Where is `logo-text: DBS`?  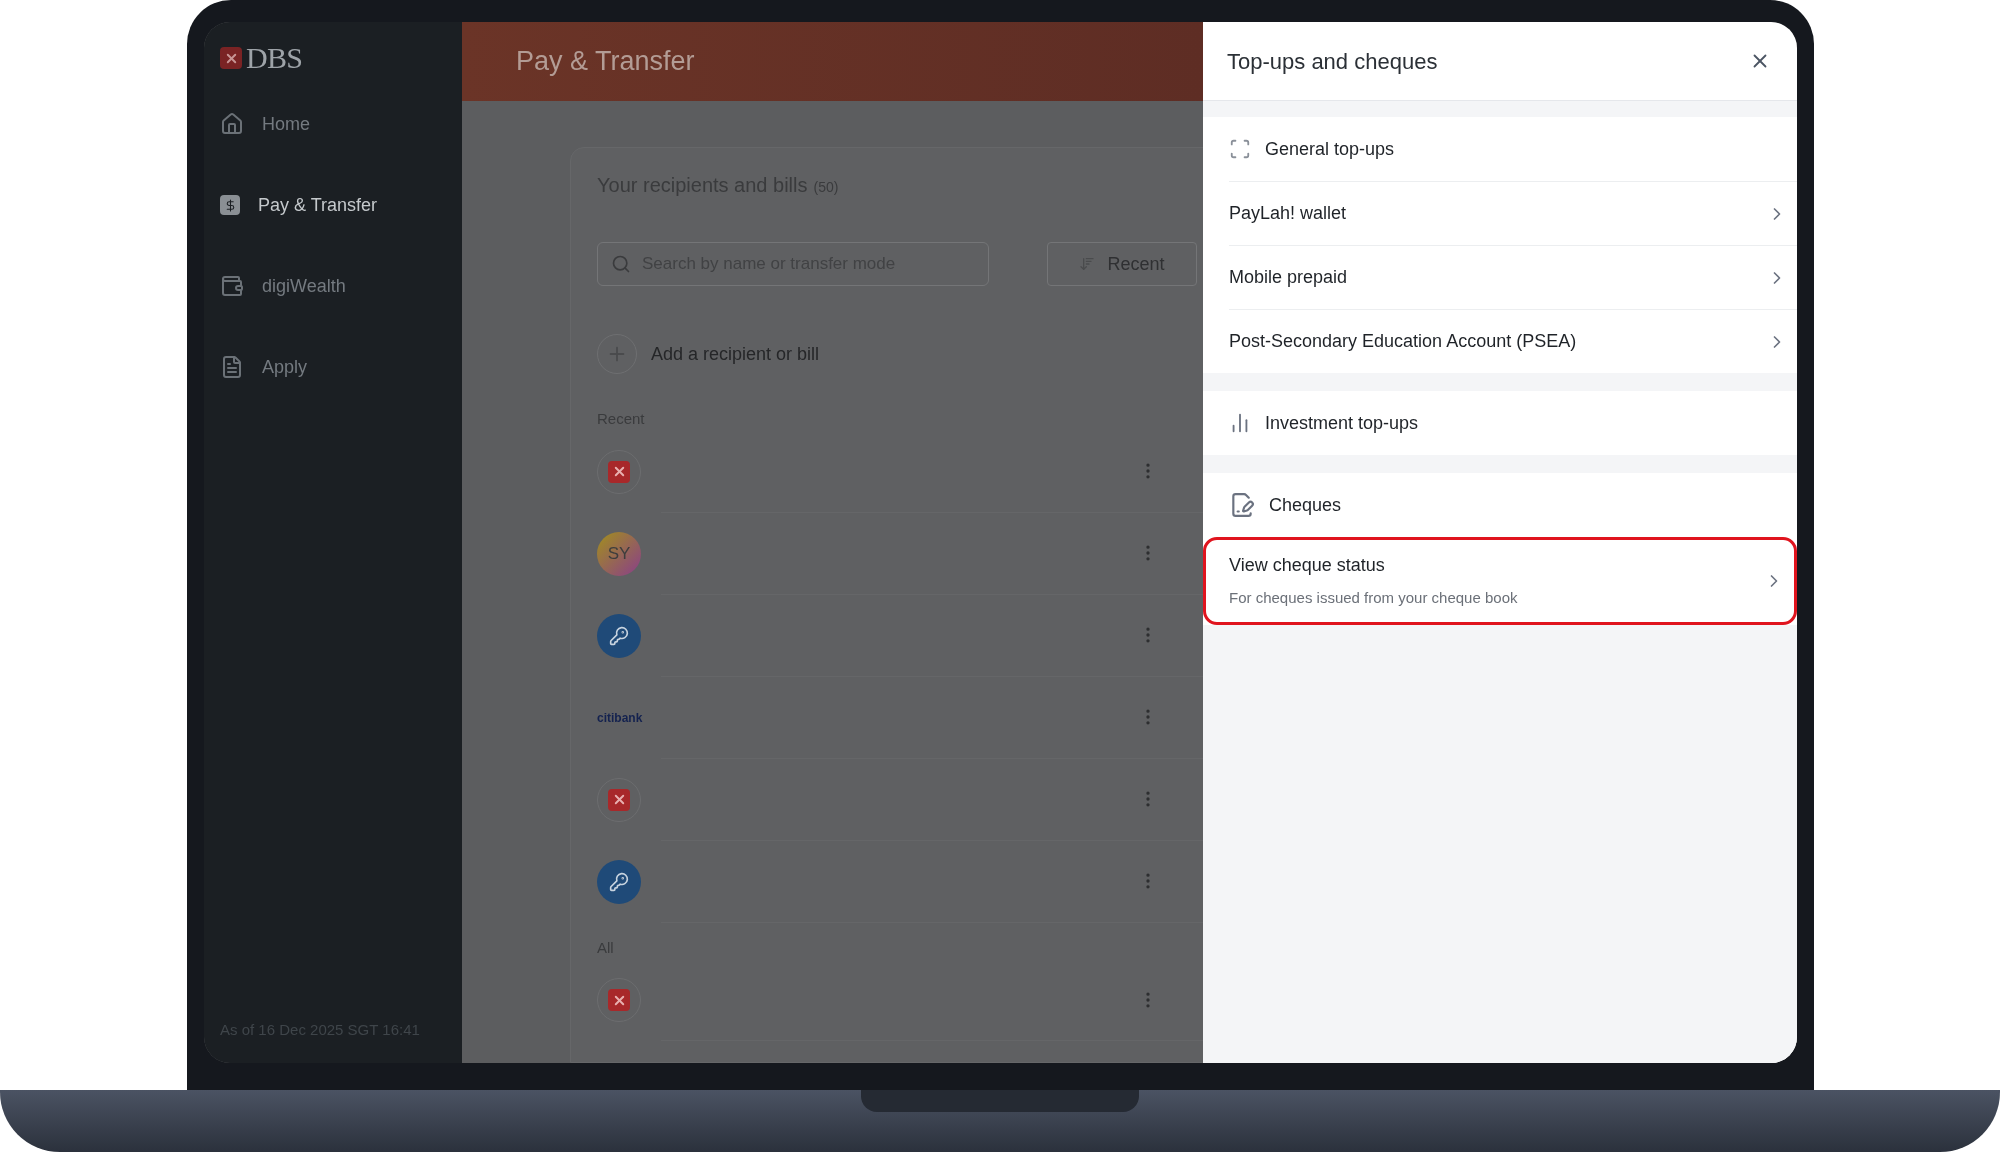 logo-text: DBS is located at coordinates (274, 58).